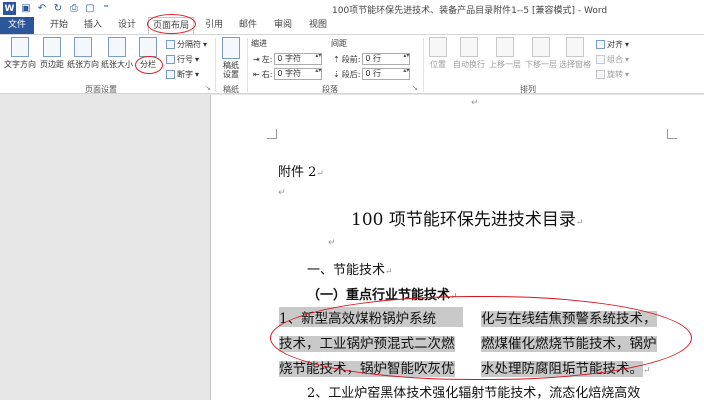 The width and height of the screenshot is (704, 400). What do you see at coordinates (52, 47) in the screenshot?
I see `margins-icon` at bounding box center [52, 47].